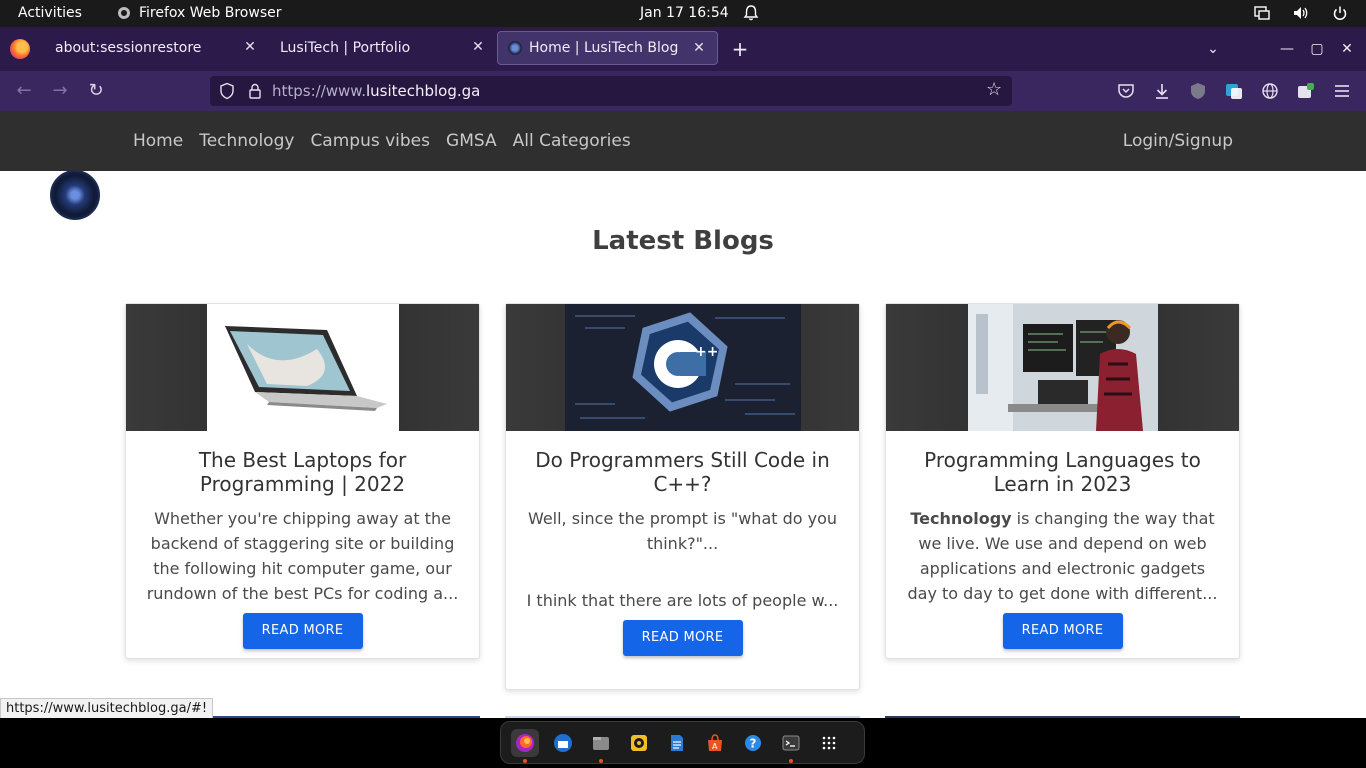 This screenshot has height=768, width=1366. I want to click on app-name: Firefox Web Browser, so click(210, 13).